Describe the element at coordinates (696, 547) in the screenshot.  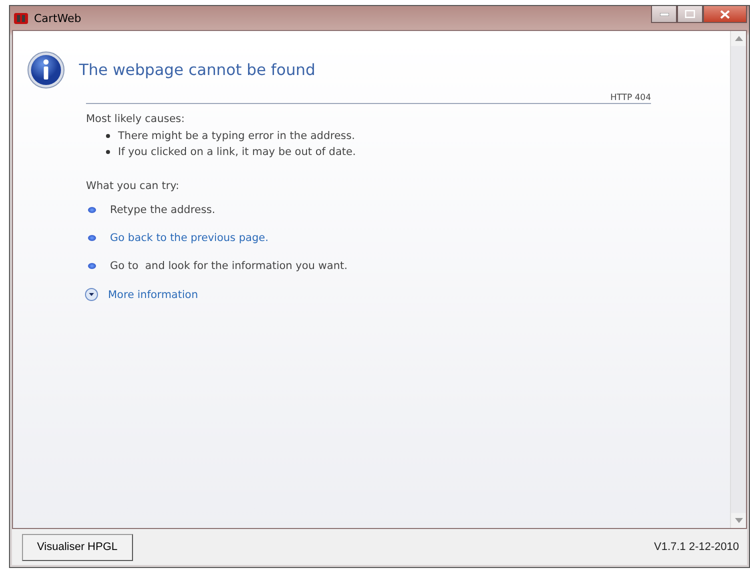
I see `version-label: V1.7.1 2-12-2010` at that location.